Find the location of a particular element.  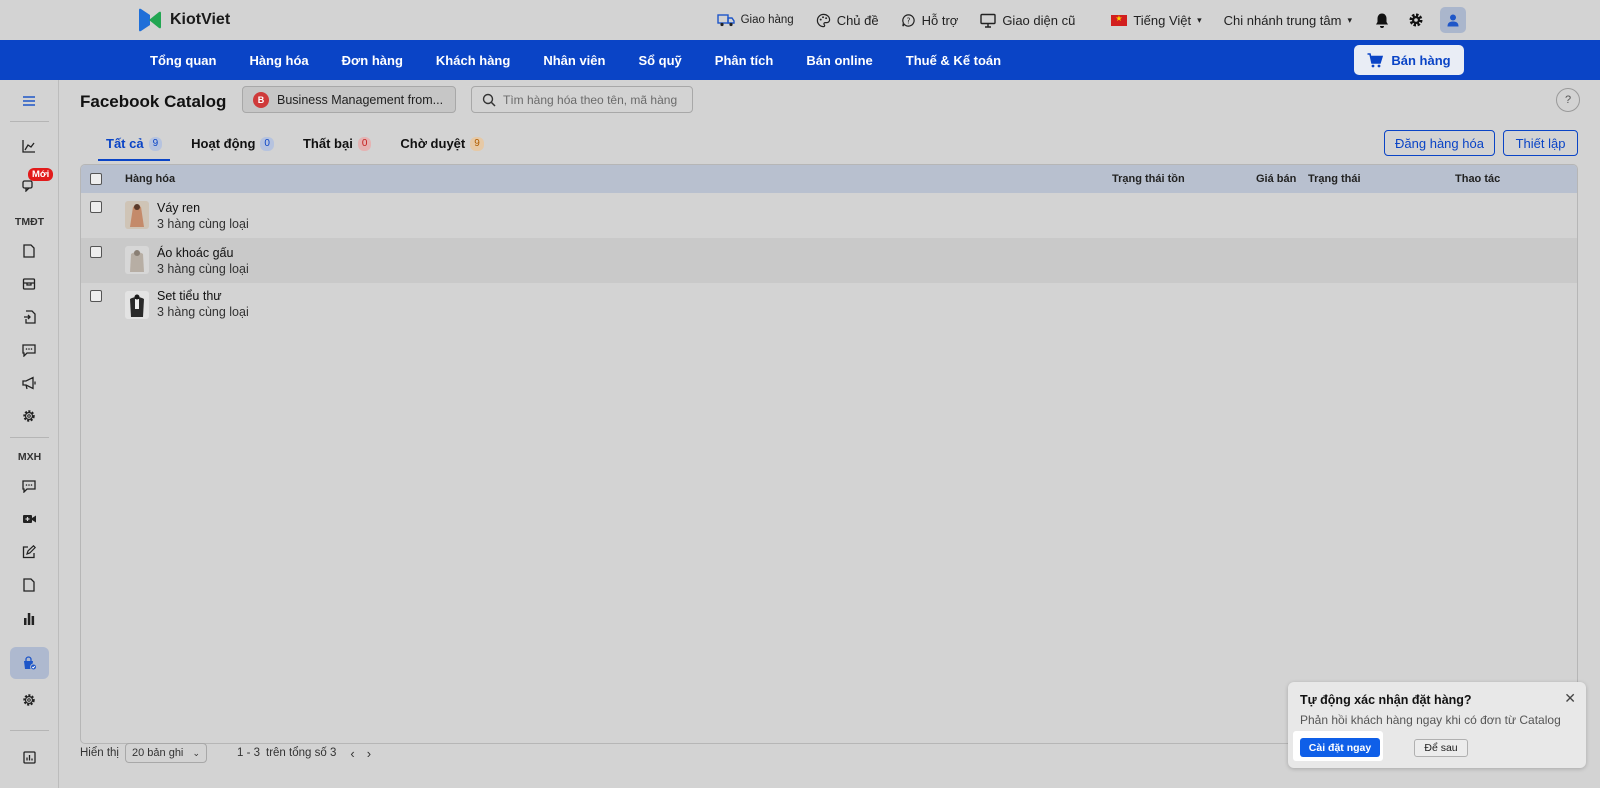

table-row: Set tiểu thư 3 hàng cùng loại is located at coordinates (829, 305).